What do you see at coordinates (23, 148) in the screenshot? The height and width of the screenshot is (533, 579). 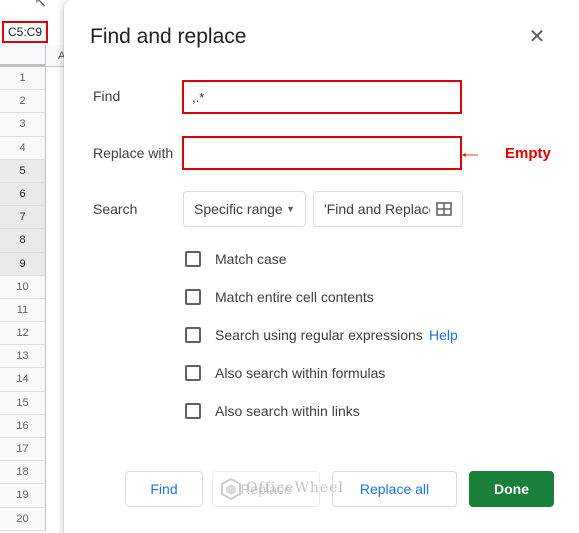 I see `row-header: 4` at bounding box center [23, 148].